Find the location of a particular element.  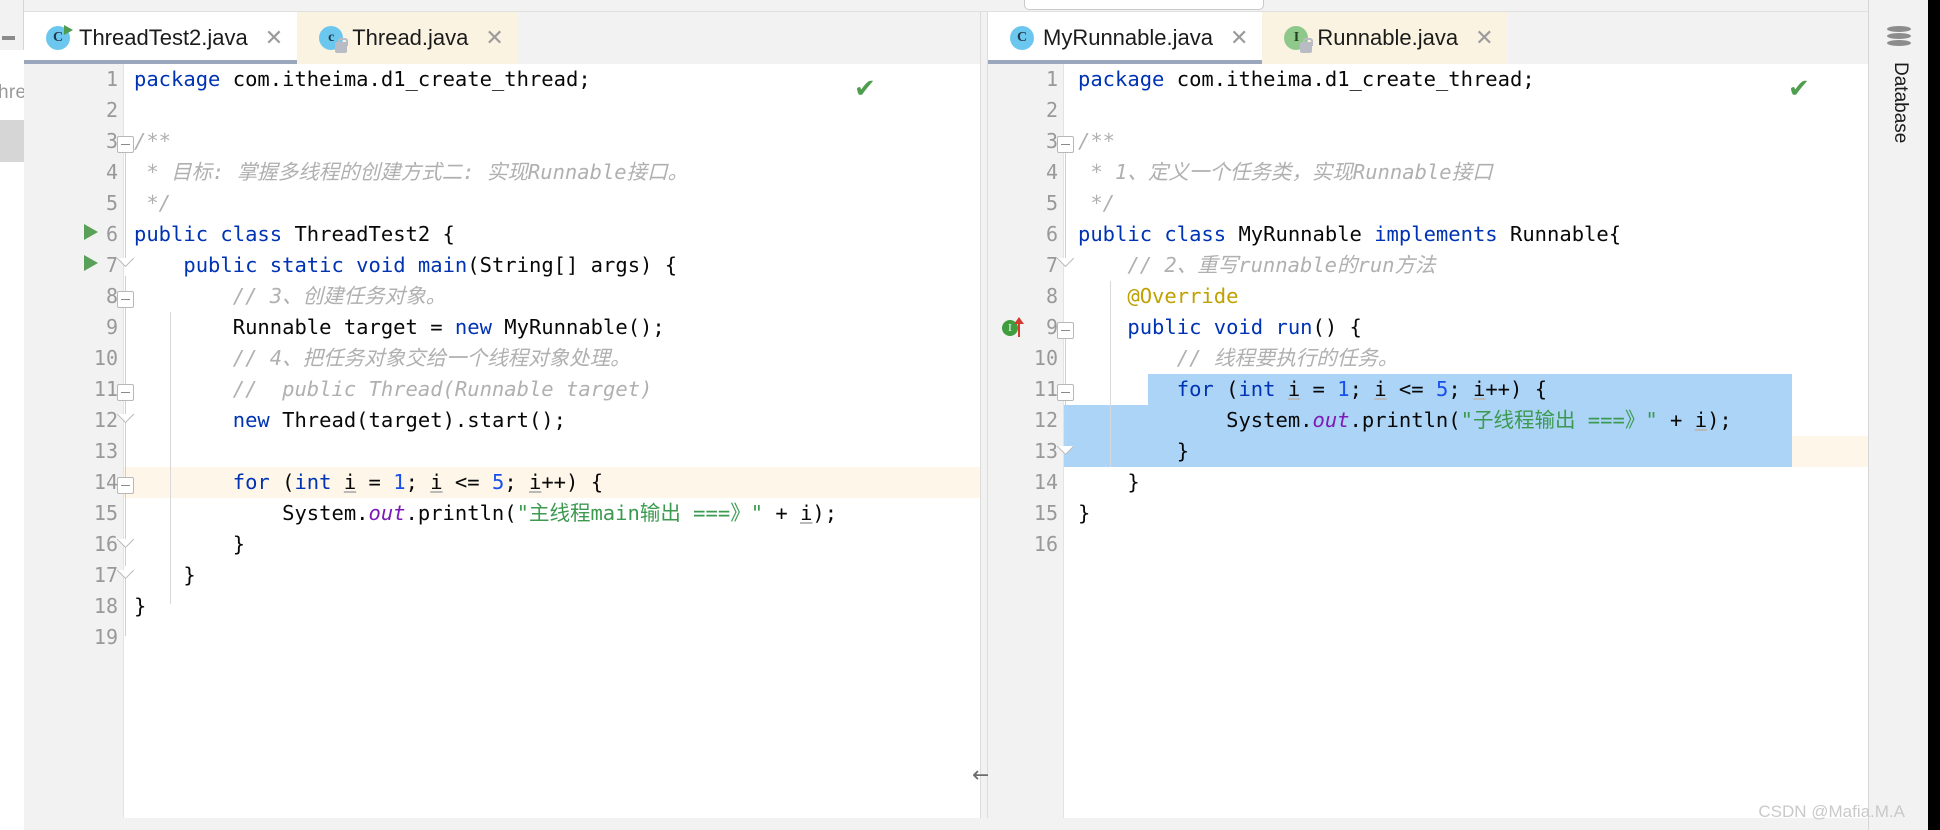

right-editor-tabbar: C MyRunnable.java ✕ I Runnable.java ✕ is located at coordinates (1428, 38).